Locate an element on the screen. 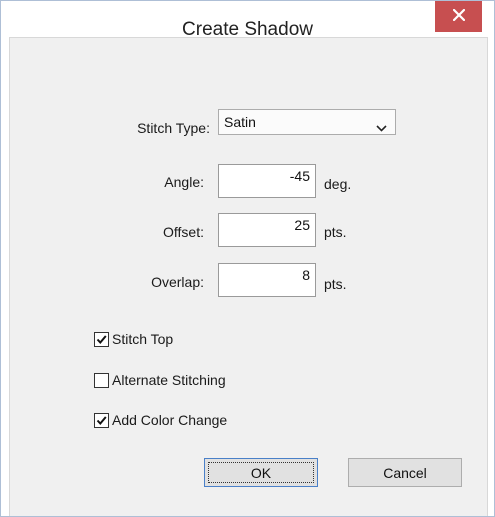 This screenshot has height=517, width=495. ok-button: OK is located at coordinates (261, 472).